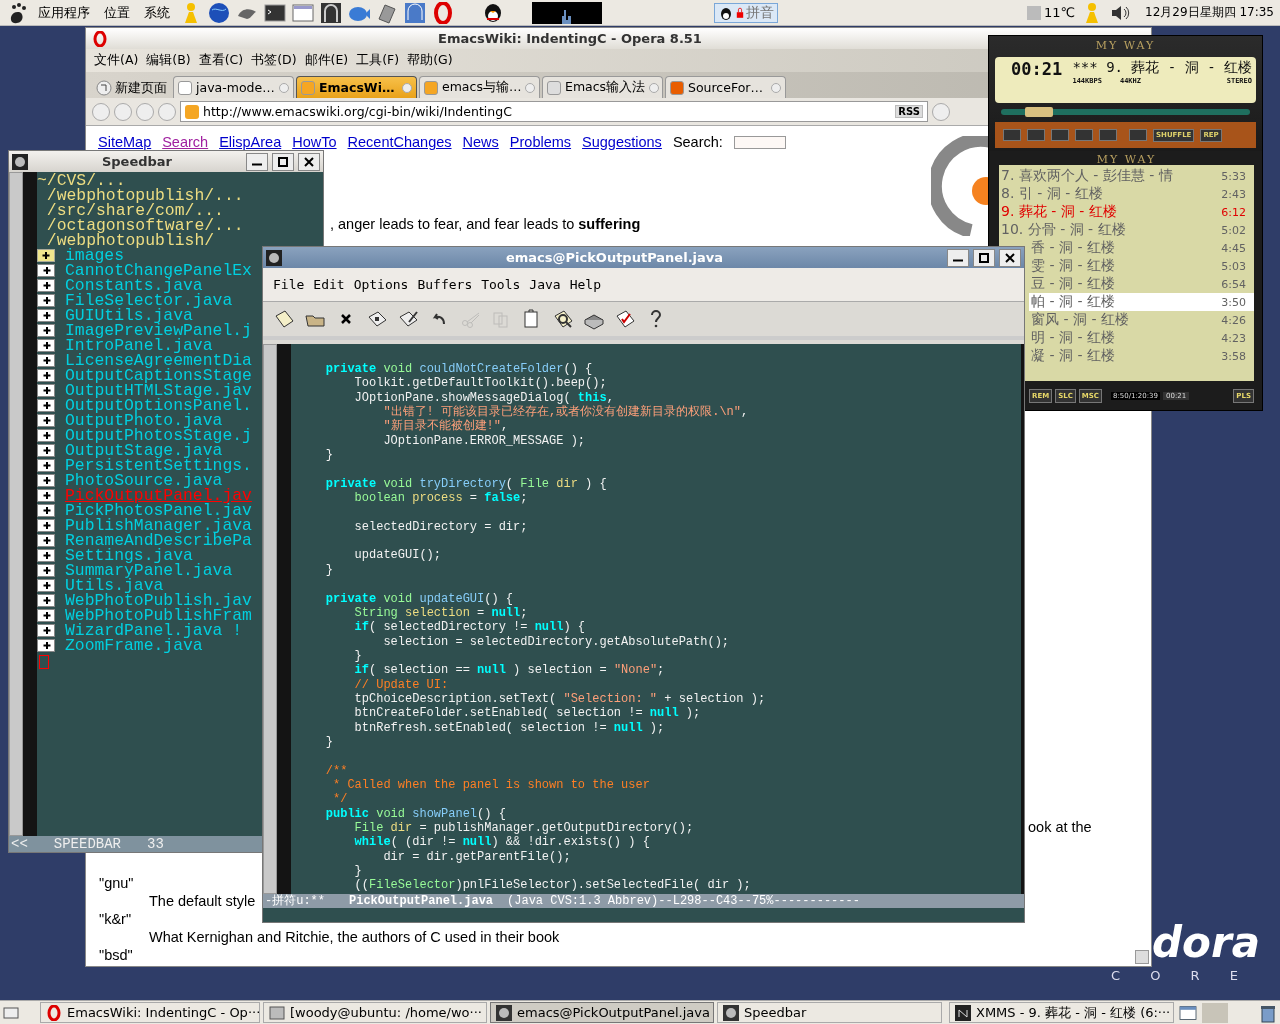  What do you see at coordinates (144, 450) in the screenshot?
I see `file-name: OutputStage.java` at bounding box center [144, 450].